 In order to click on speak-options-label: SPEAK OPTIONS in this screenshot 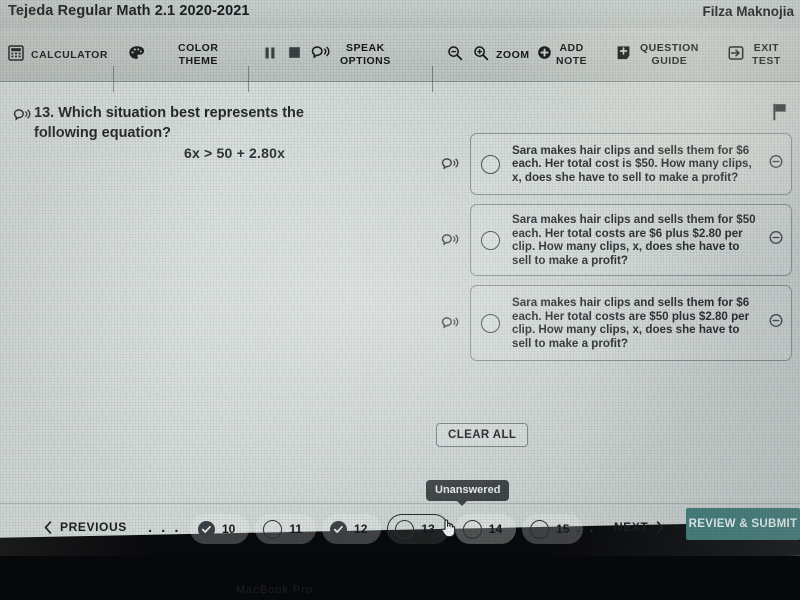, I will do `click(365, 54)`.